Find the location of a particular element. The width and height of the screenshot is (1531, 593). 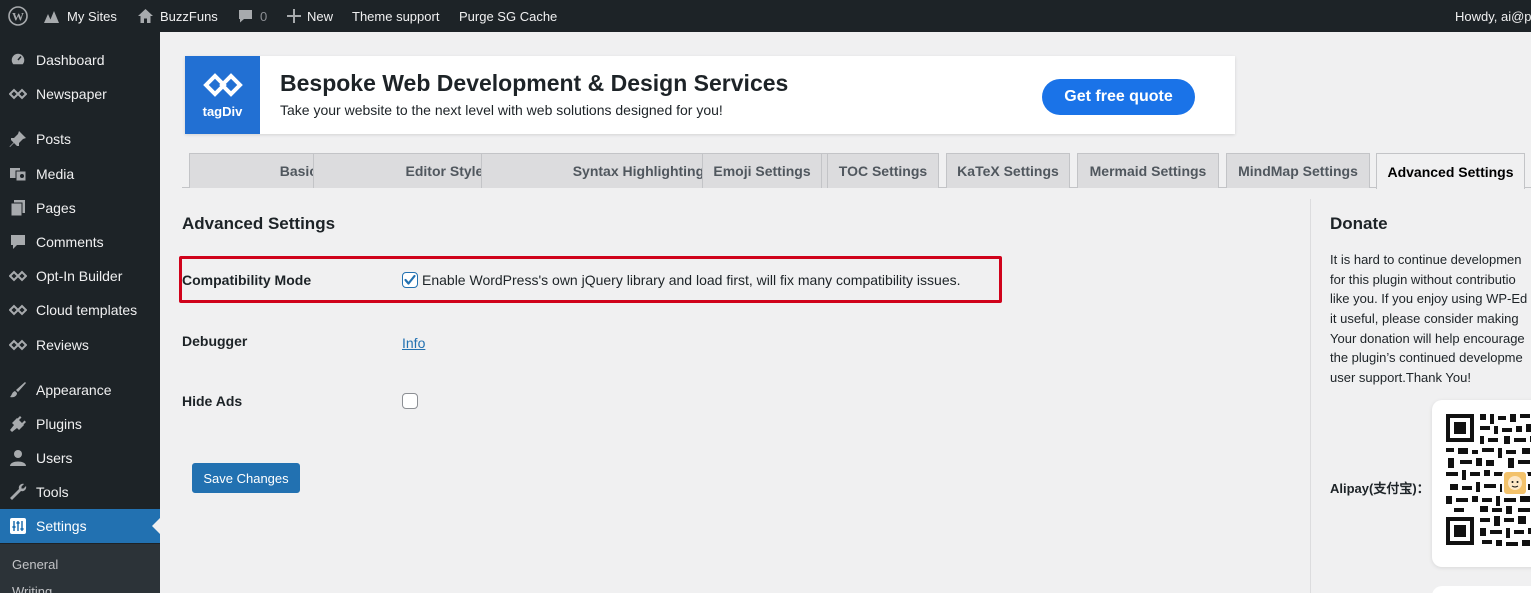

sidebar-item-posts: Posts is located at coordinates (80, 139).